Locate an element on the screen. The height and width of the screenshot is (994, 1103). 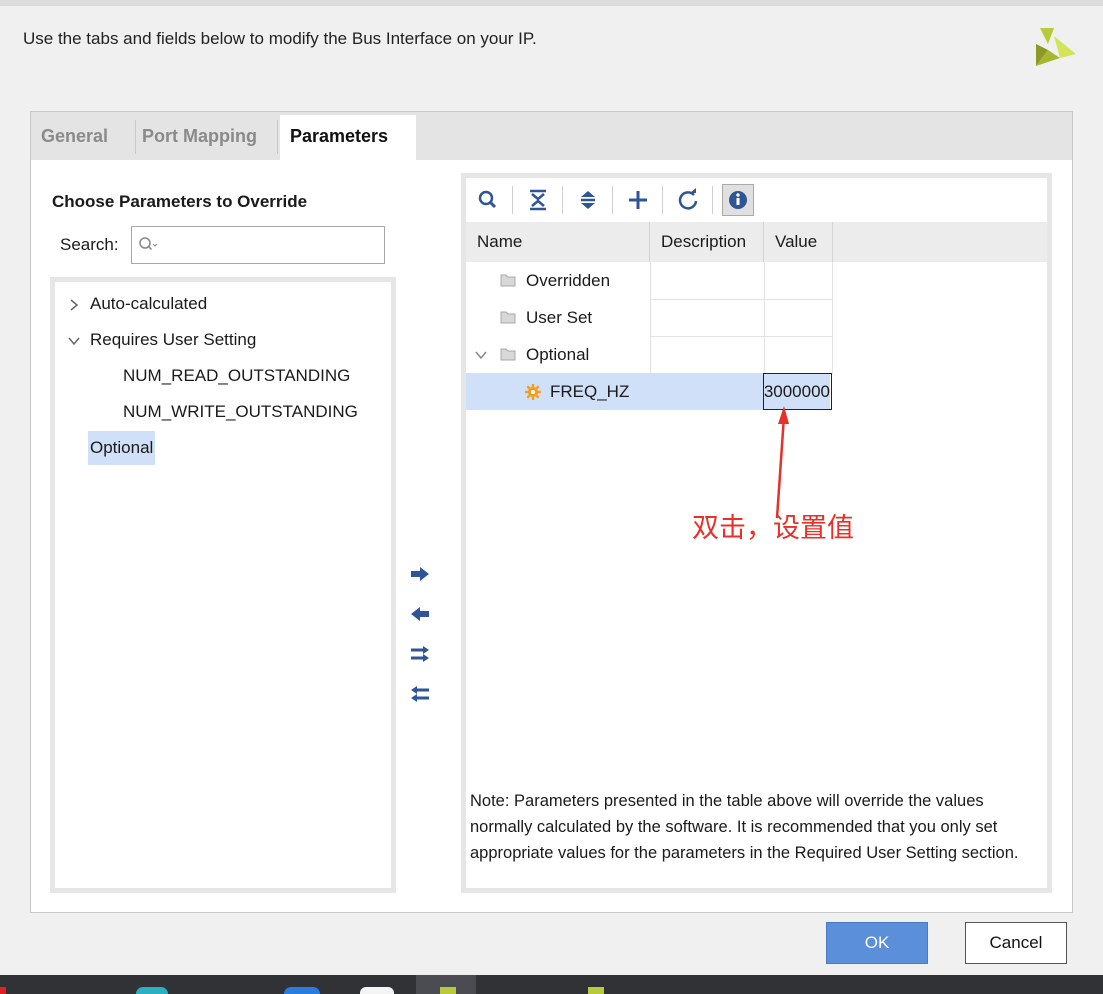
tab-general: General is located at coordinates (74, 137).